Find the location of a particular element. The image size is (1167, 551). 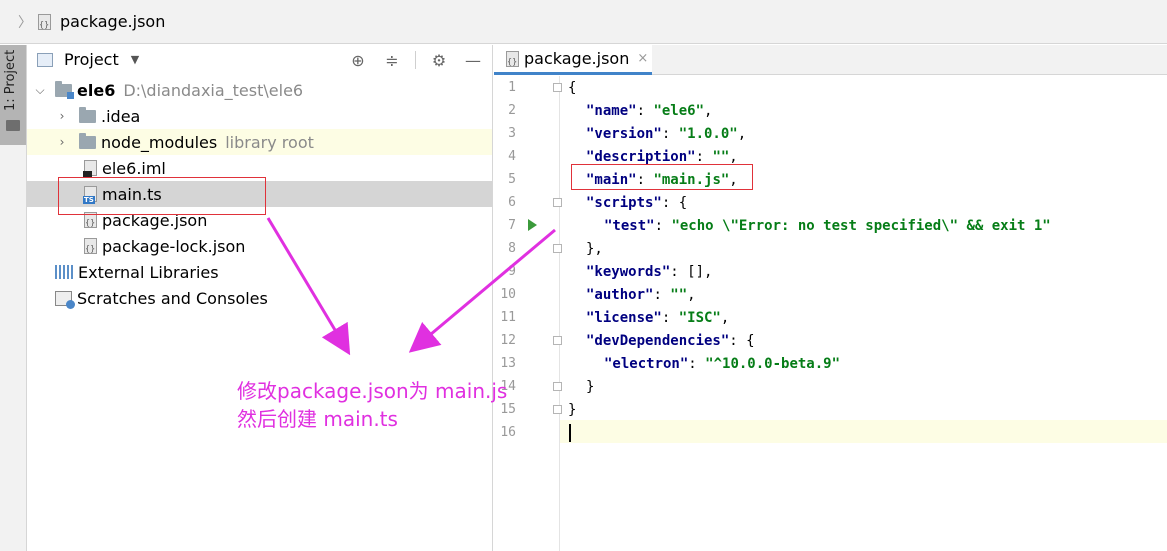

tree-item-package-lock: package-lock.json is located at coordinates (259, 246).